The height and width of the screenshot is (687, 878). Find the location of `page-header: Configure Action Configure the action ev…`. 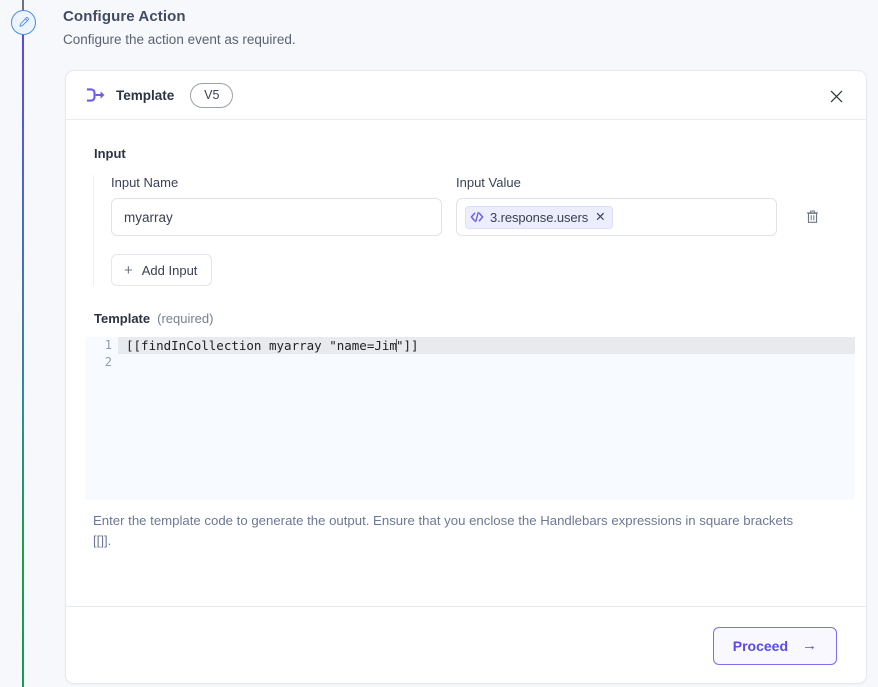

page-header: Configure Action Configure the action ev… is located at coordinates (413, 27).